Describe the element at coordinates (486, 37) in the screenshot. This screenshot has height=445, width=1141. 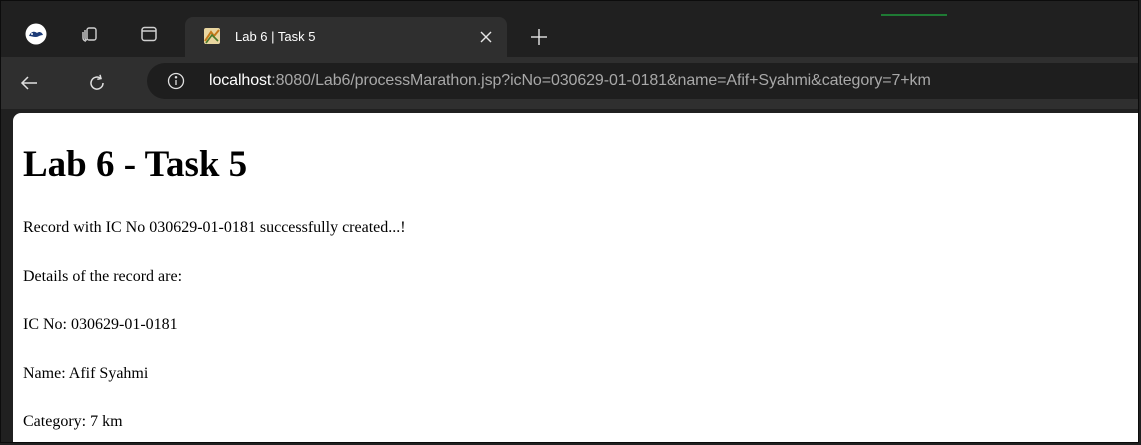
I see `close-icon` at that location.